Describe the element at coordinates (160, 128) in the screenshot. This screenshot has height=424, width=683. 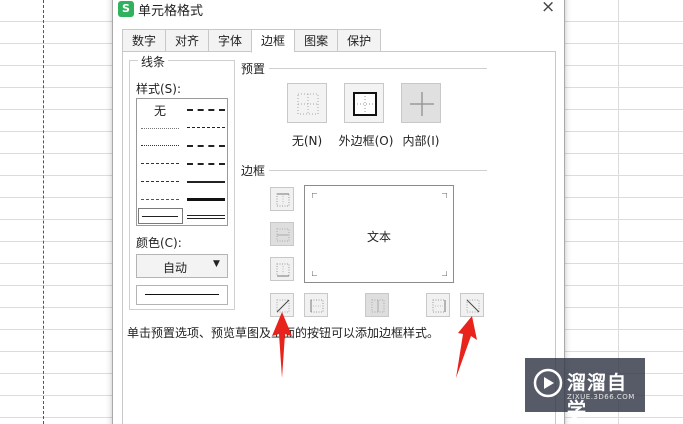
I see `line-style-hairline` at that location.